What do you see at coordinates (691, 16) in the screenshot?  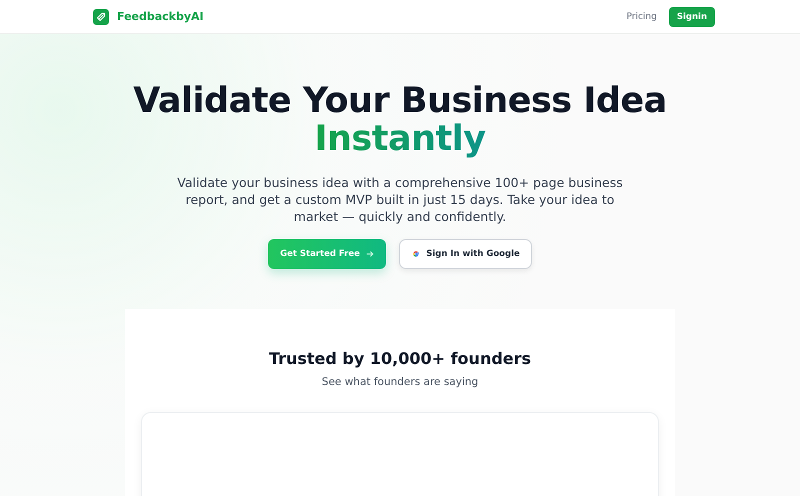 I see `signin-button: Signin` at bounding box center [691, 16].